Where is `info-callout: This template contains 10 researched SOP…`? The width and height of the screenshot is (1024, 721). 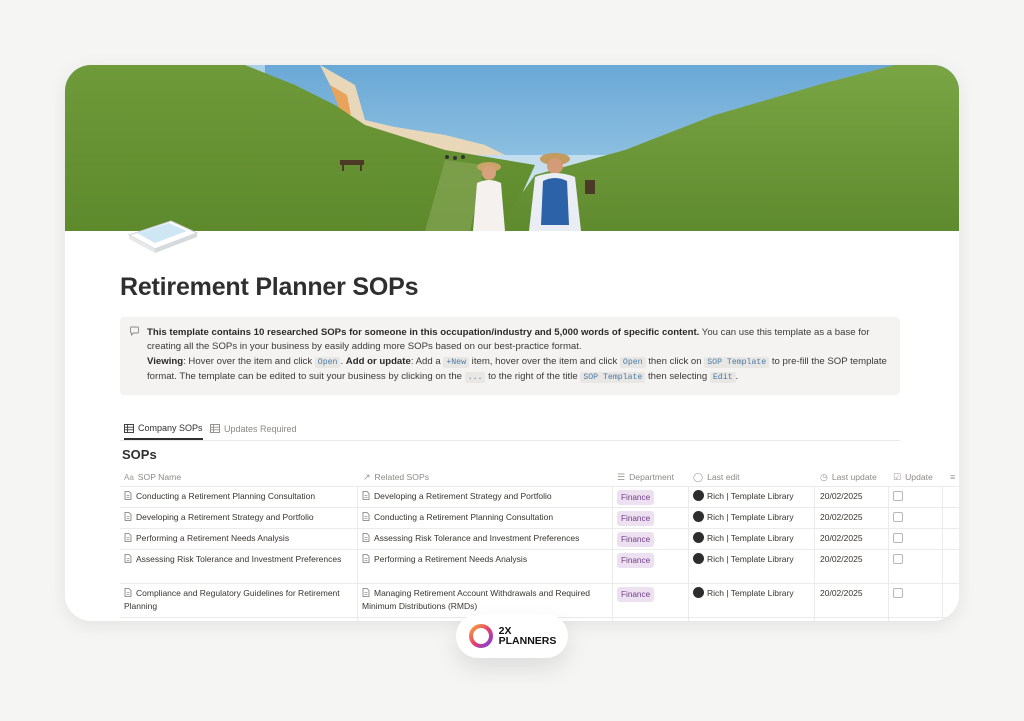 info-callout: This template contains 10 researched SOP… is located at coordinates (510, 356).